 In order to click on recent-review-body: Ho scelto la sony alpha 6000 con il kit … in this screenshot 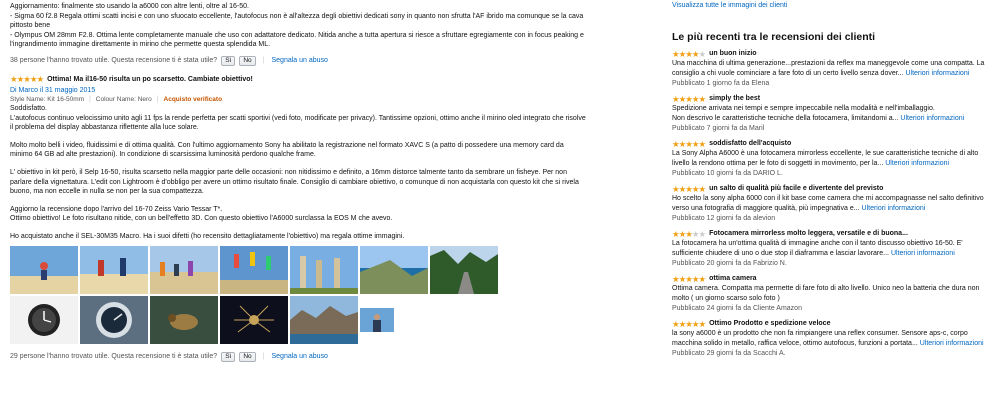, I will do `click(828, 198)`.